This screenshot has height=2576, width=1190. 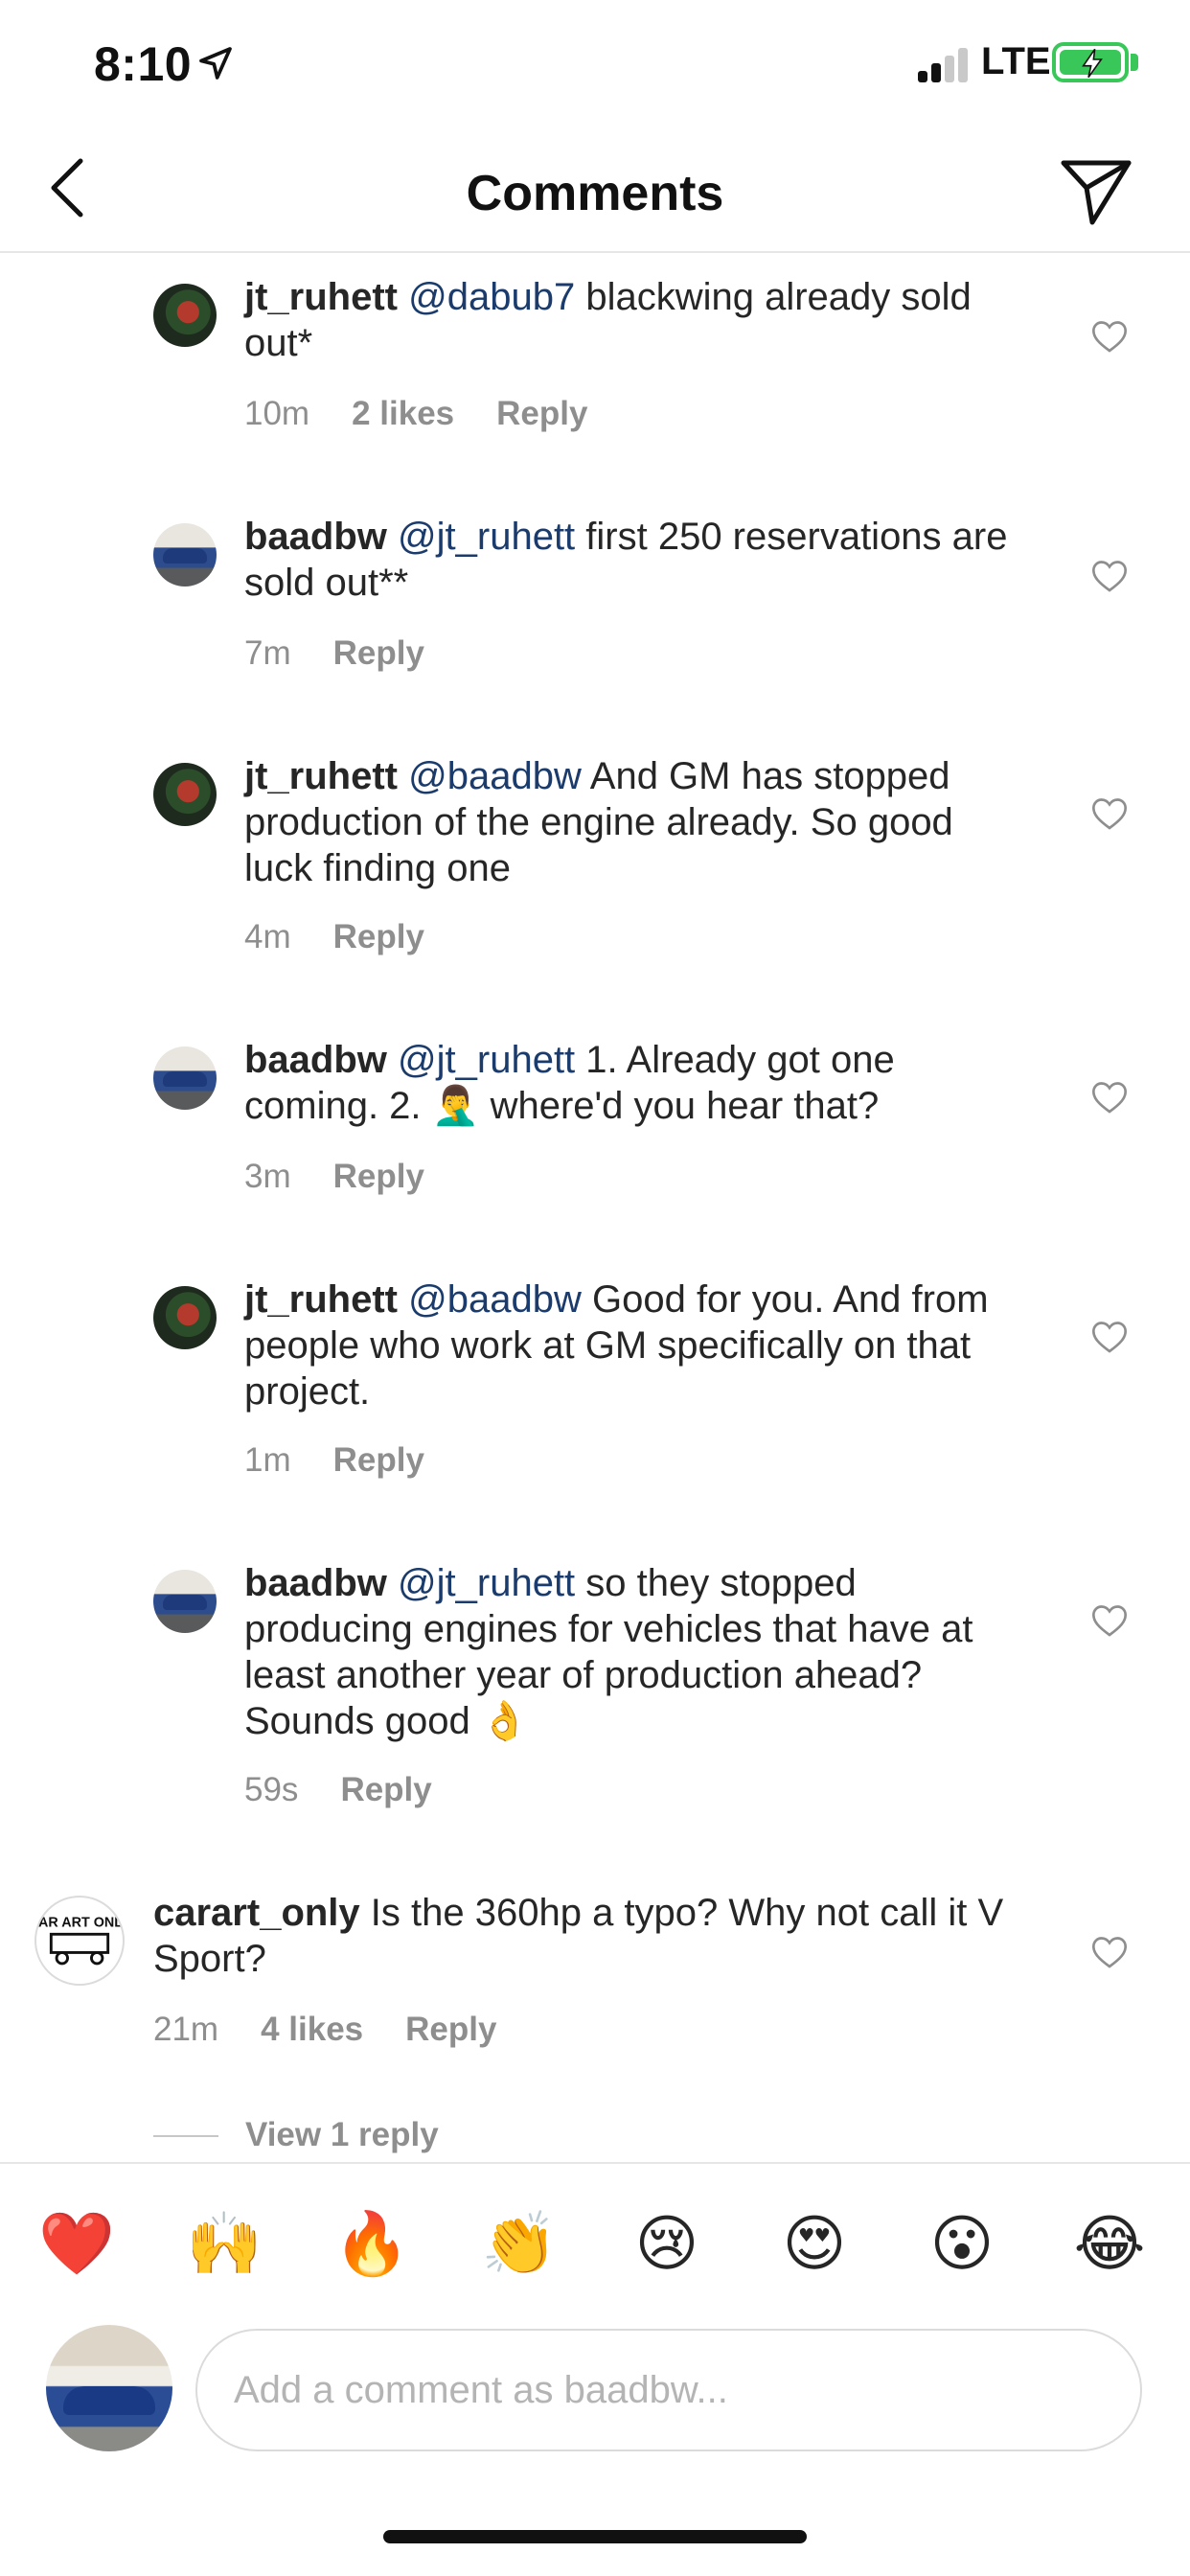 I want to click on signal-strength-icon, so click(x=944, y=64).